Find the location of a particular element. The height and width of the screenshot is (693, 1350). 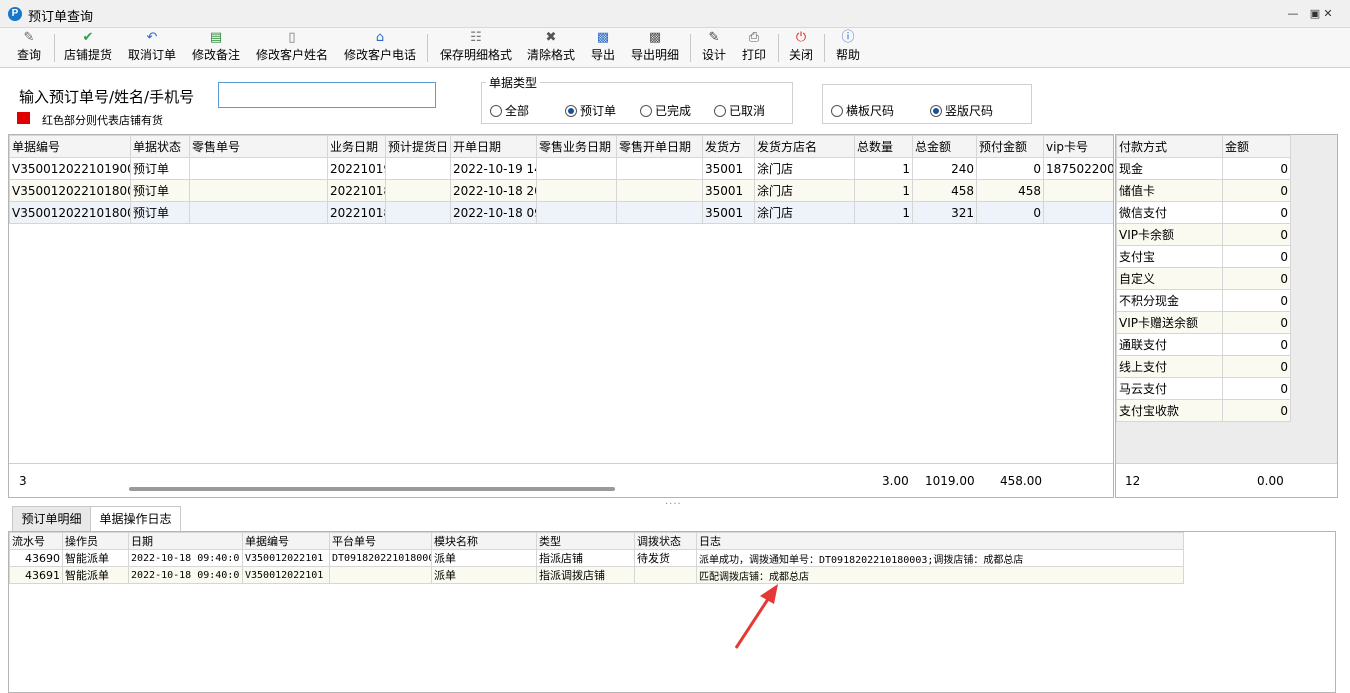

splitter-handle: ···· is located at coordinates (673, 504).